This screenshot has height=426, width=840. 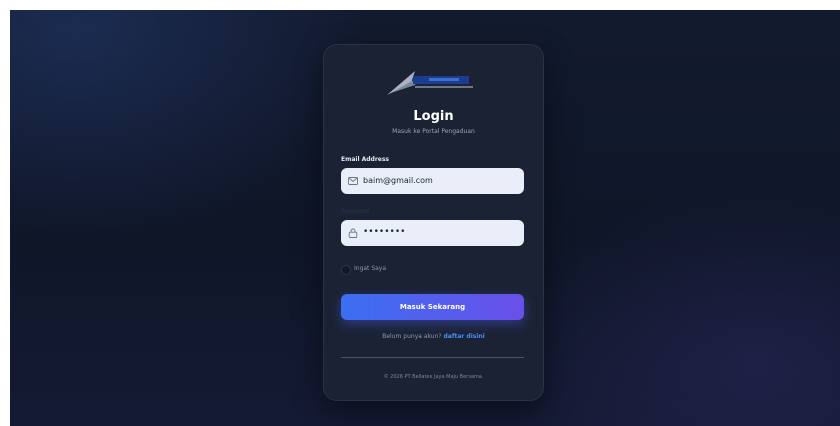 I want to click on page-subtitle: Masuk ke Portal Pengaduan, so click(x=433, y=131).